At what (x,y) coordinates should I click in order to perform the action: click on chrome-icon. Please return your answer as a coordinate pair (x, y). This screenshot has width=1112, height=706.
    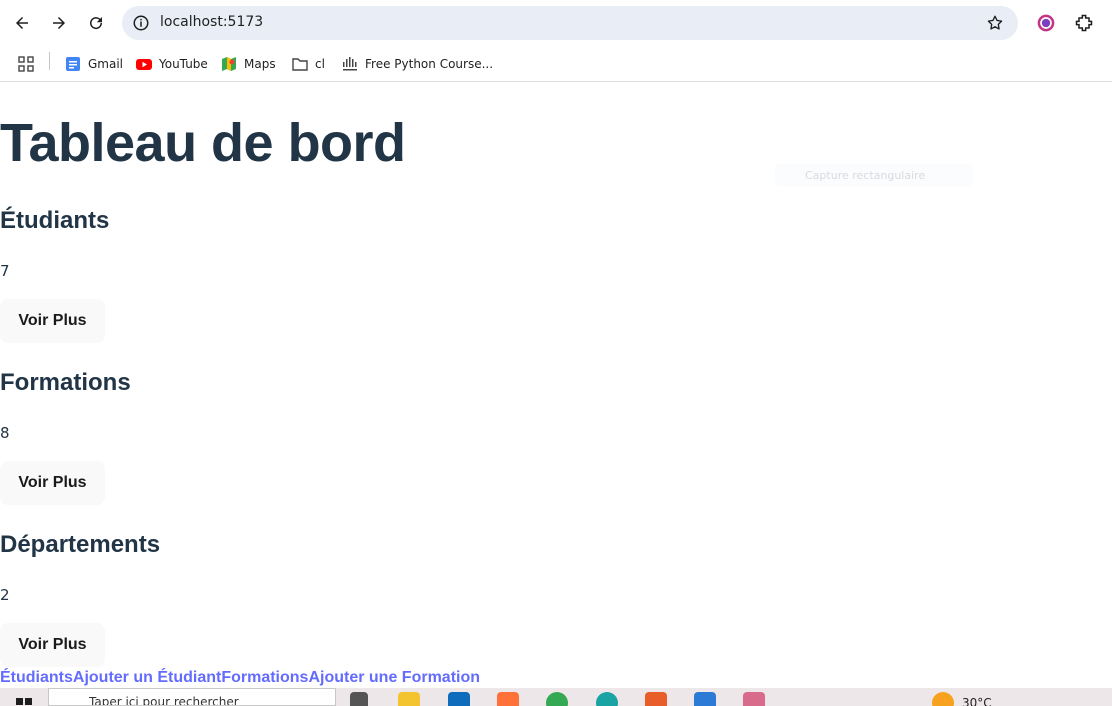
    Looking at the image, I should click on (557, 699).